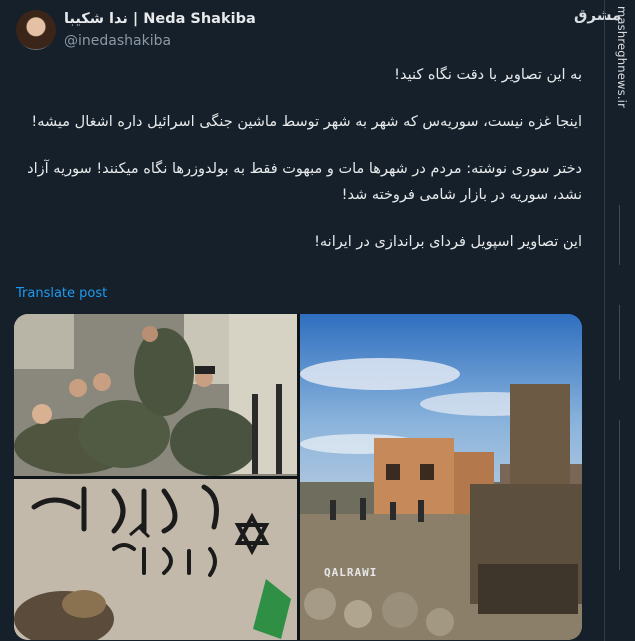  What do you see at coordinates (199, 19) in the screenshot?
I see `author-name-en: Neda Shakiba` at bounding box center [199, 19].